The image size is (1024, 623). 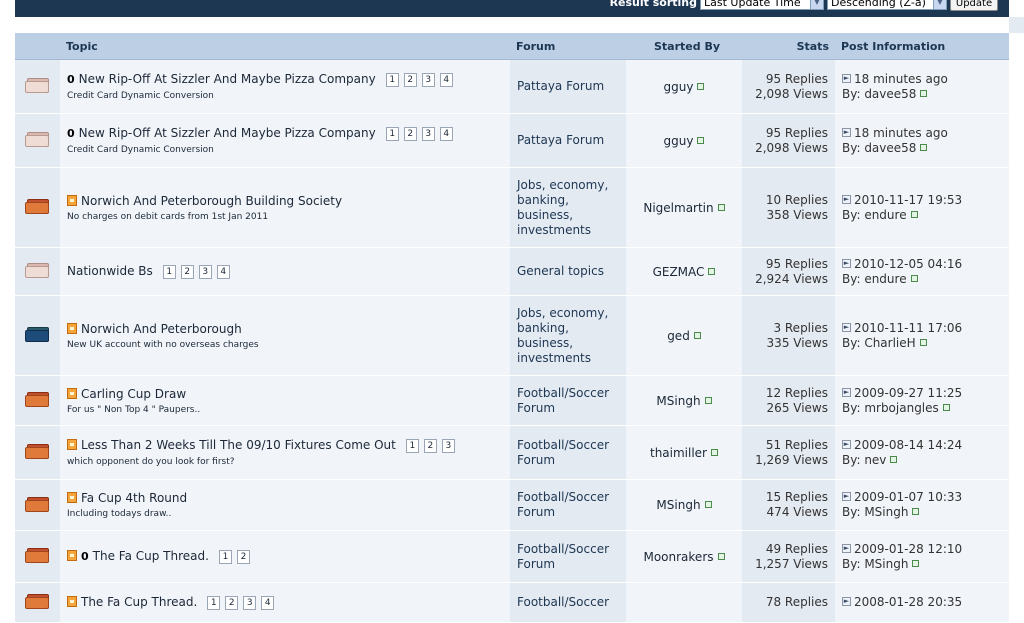 What do you see at coordinates (560, 271) in the screenshot?
I see `forum-link: General topics` at bounding box center [560, 271].